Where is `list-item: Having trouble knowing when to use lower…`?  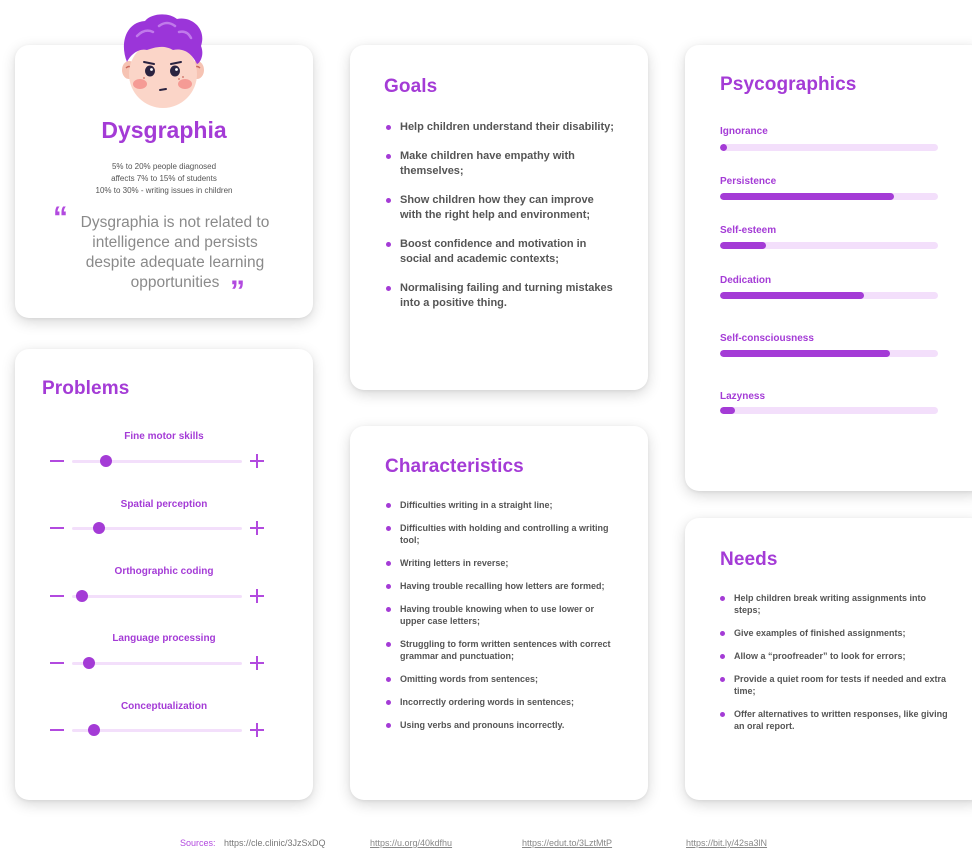 list-item: Having trouble knowing when to use lower… is located at coordinates (501, 615).